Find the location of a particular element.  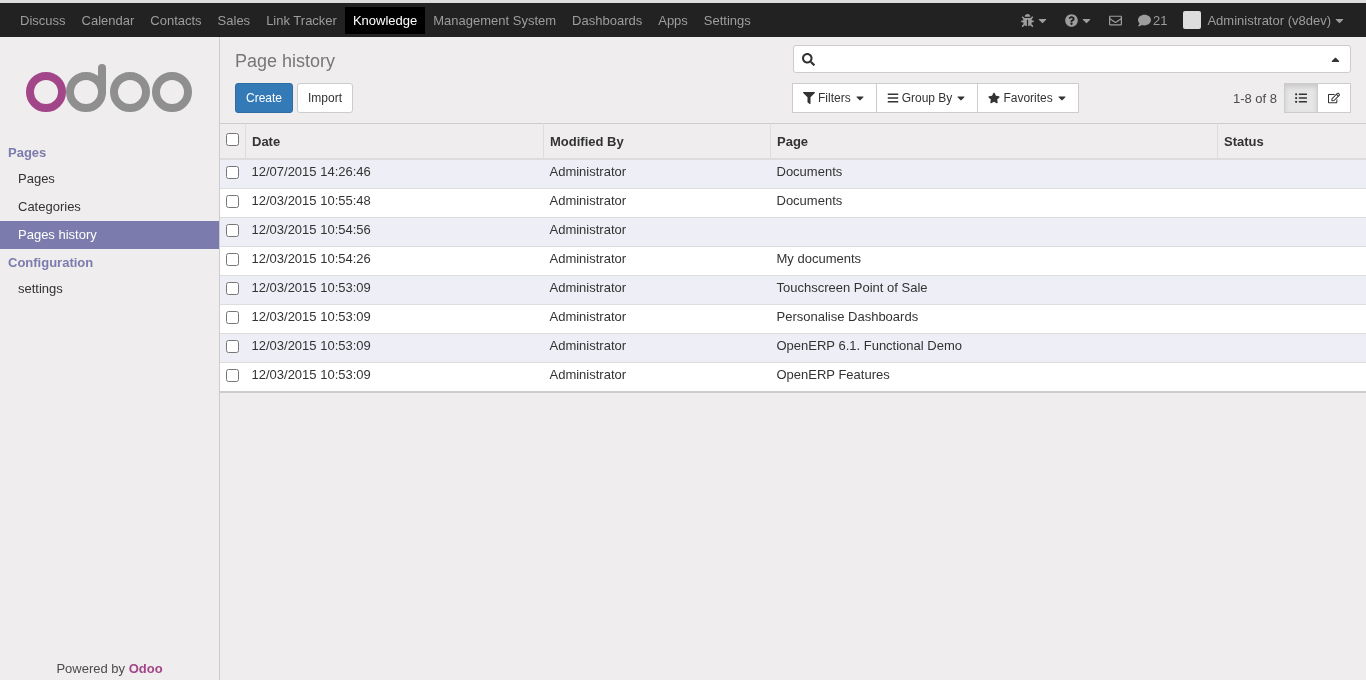

pager-text: 1-8 of 8 is located at coordinates (1254, 98).